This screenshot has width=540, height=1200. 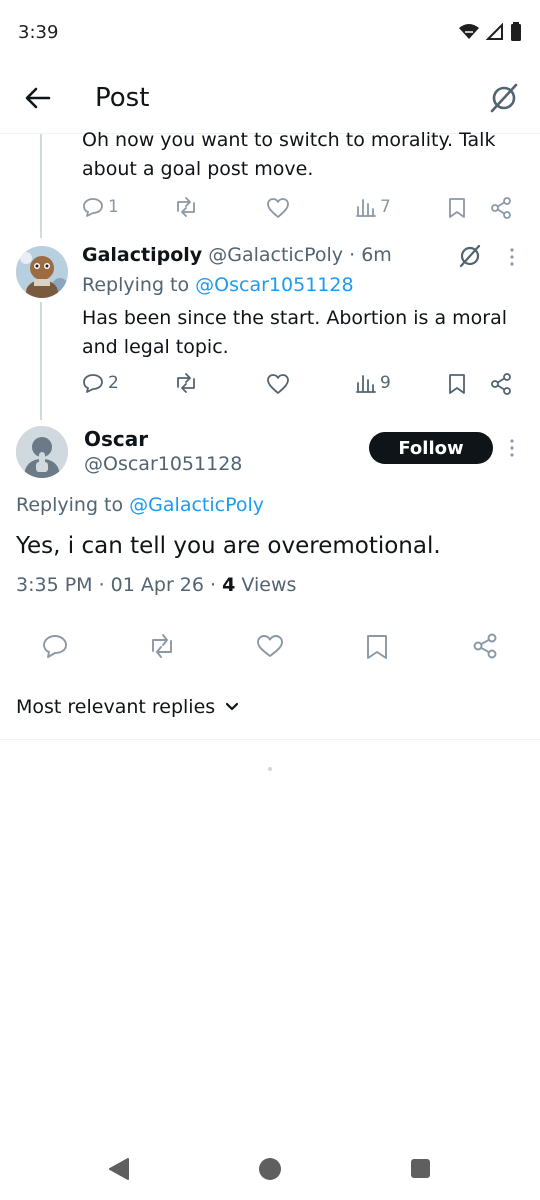 What do you see at coordinates (385, 207) in the screenshot?
I see `views-count: 7` at bounding box center [385, 207].